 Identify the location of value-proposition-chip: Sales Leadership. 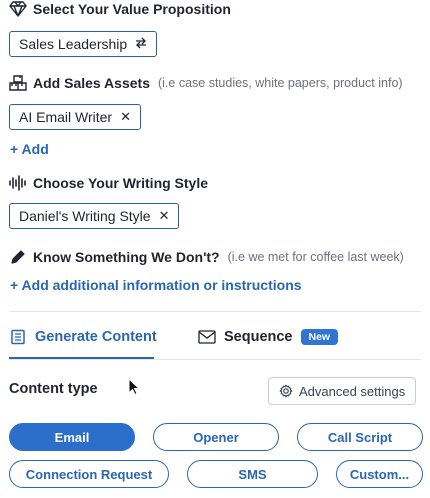
(83, 44).